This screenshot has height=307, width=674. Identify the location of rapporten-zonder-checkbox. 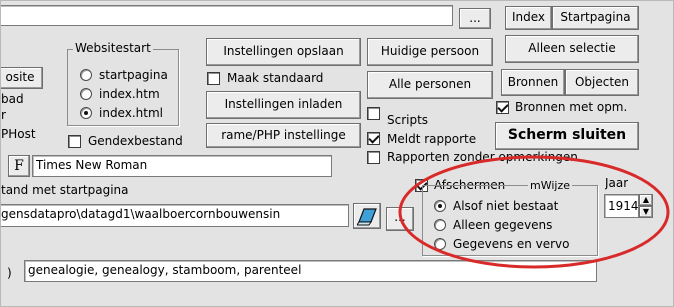
(373, 157).